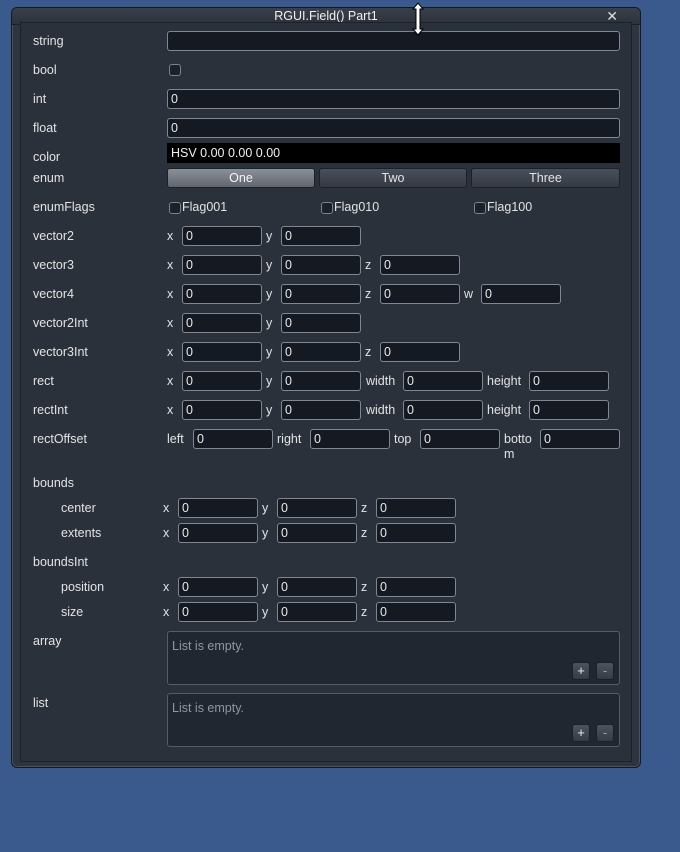 The image size is (680, 852). Describe the element at coordinates (321, 381) in the screenshot. I see `rect-y-input: 0` at that location.